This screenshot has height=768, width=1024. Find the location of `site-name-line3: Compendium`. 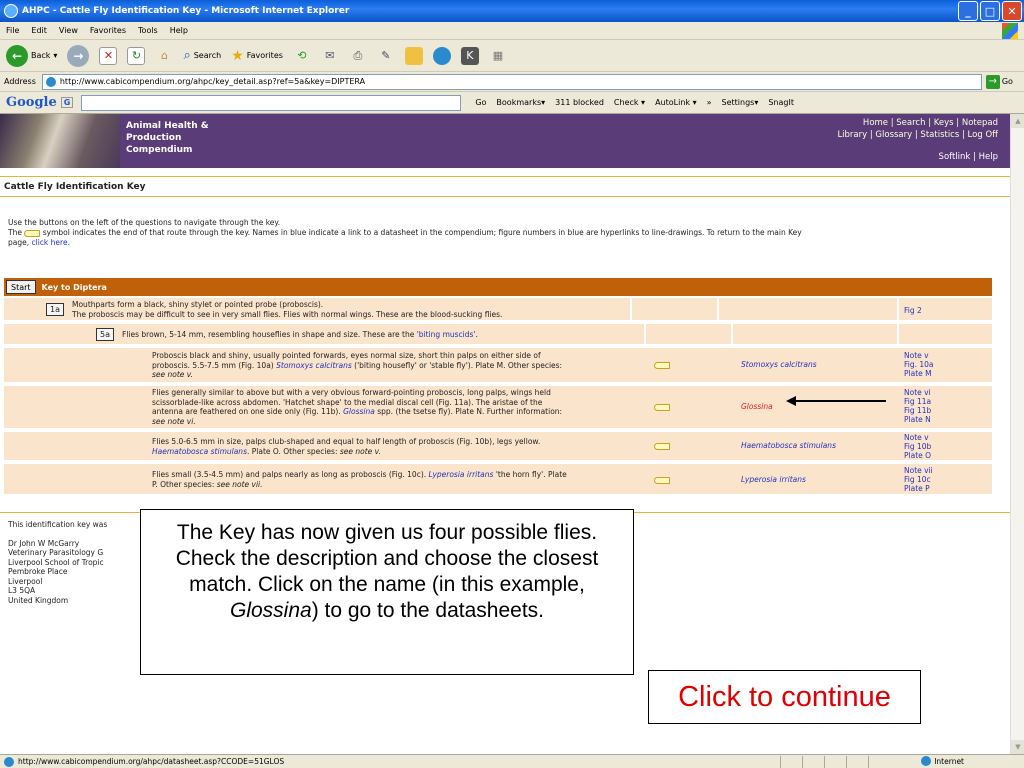

site-name-line3: Compendium is located at coordinates (159, 150).